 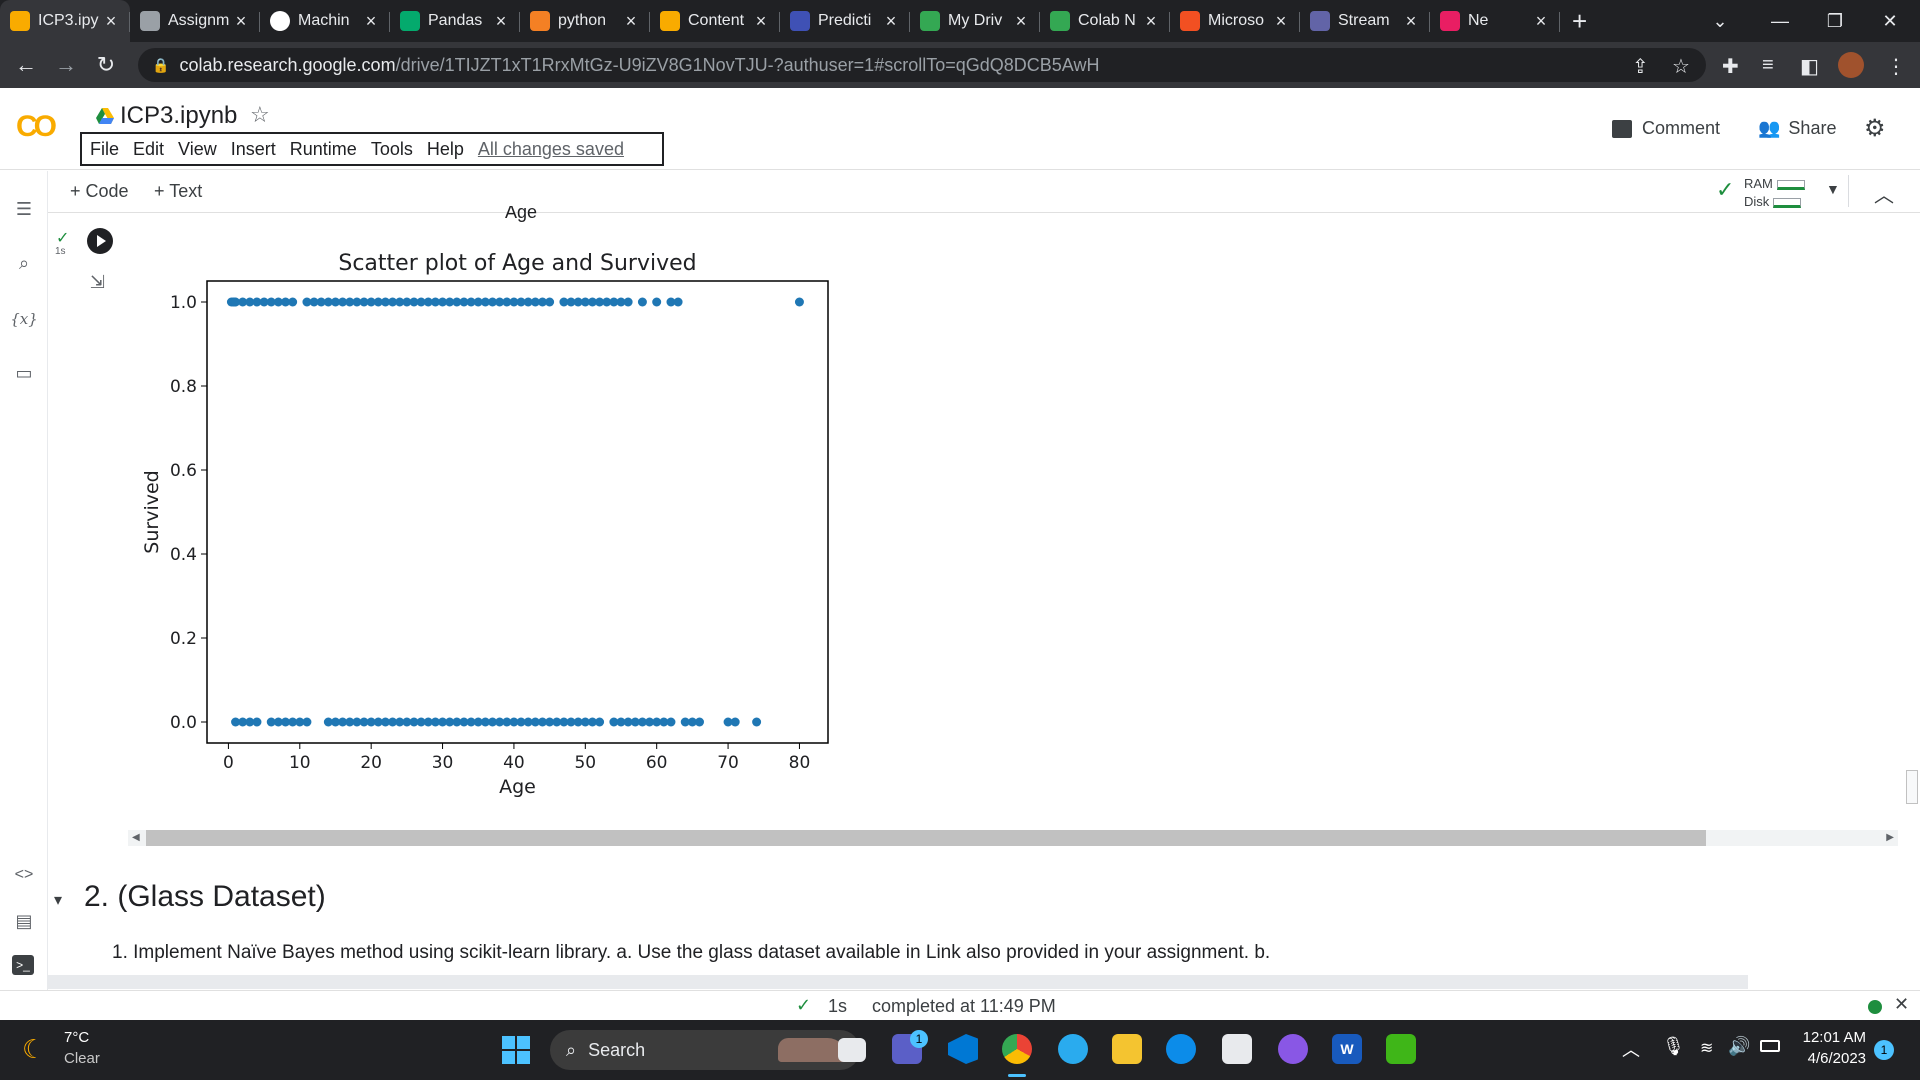 What do you see at coordinates (1901, 1004) in the screenshot?
I see `close-status-icon: ✕` at bounding box center [1901, 1004].